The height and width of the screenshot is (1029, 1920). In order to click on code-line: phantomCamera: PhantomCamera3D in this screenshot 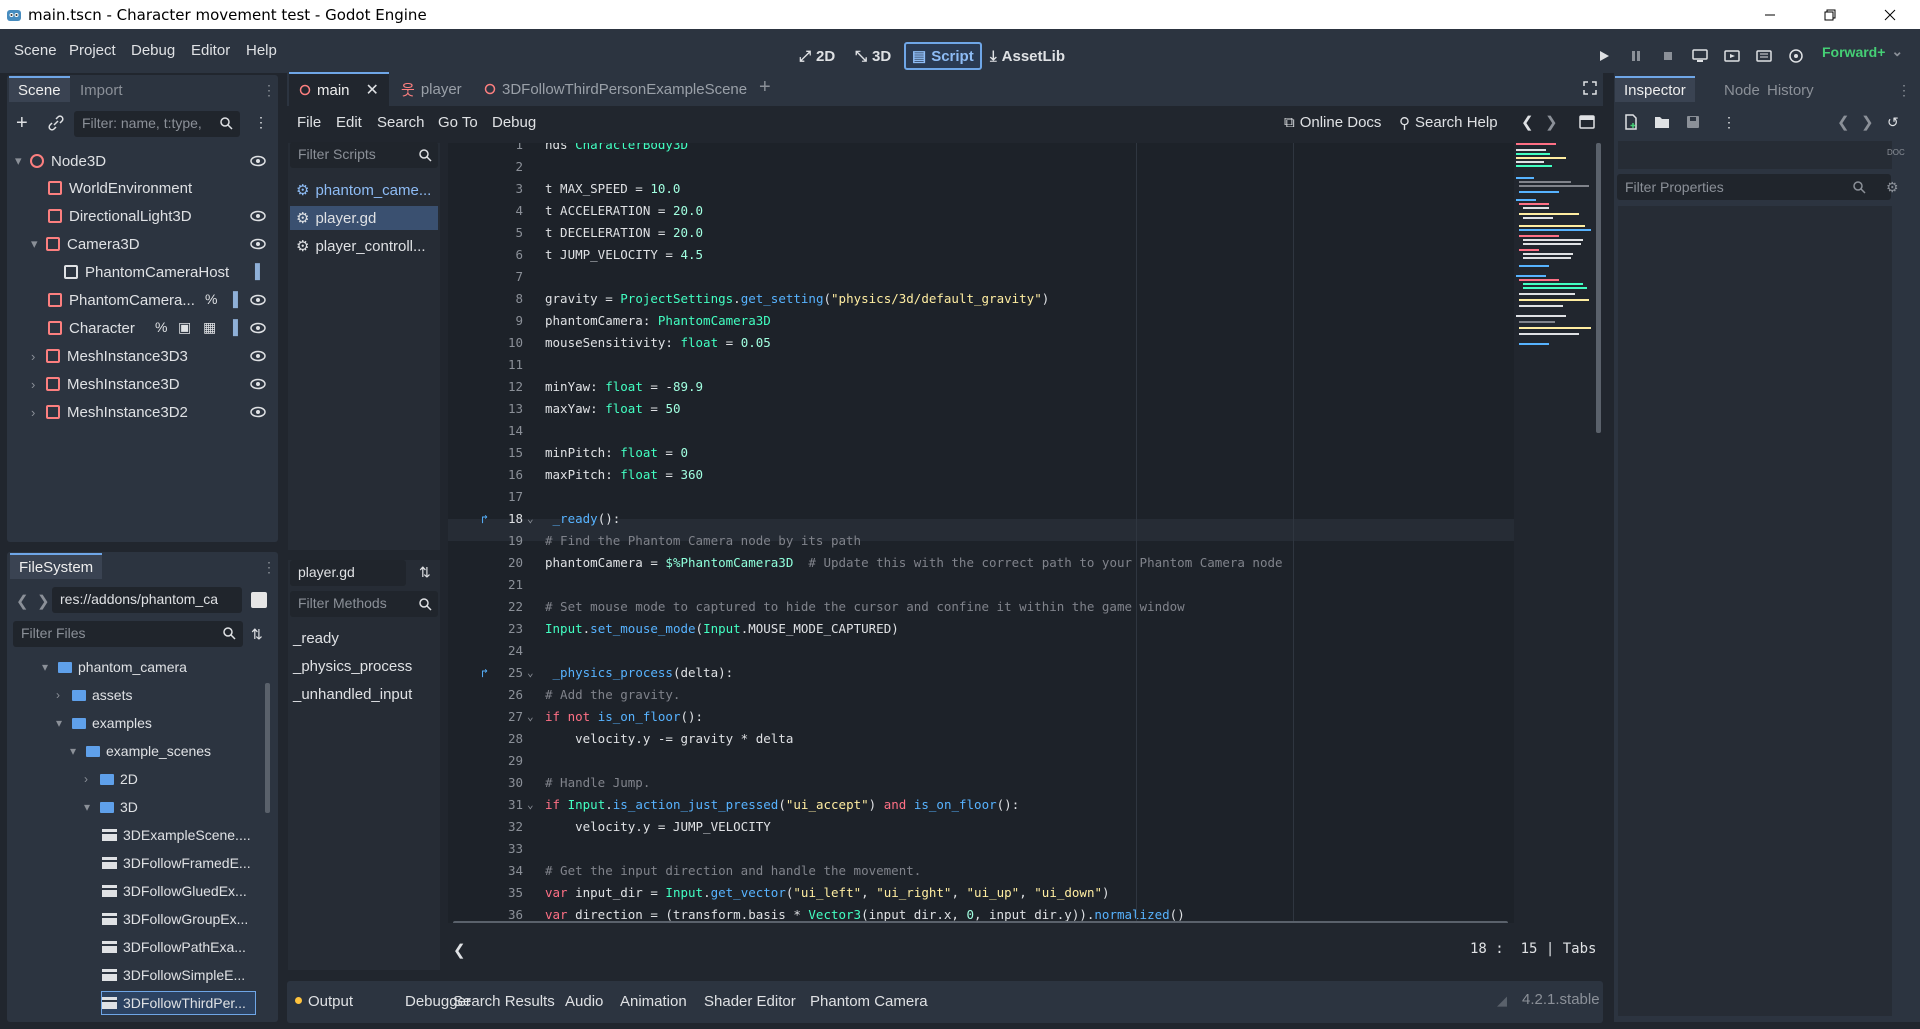, I will do `click(658, 321)`.